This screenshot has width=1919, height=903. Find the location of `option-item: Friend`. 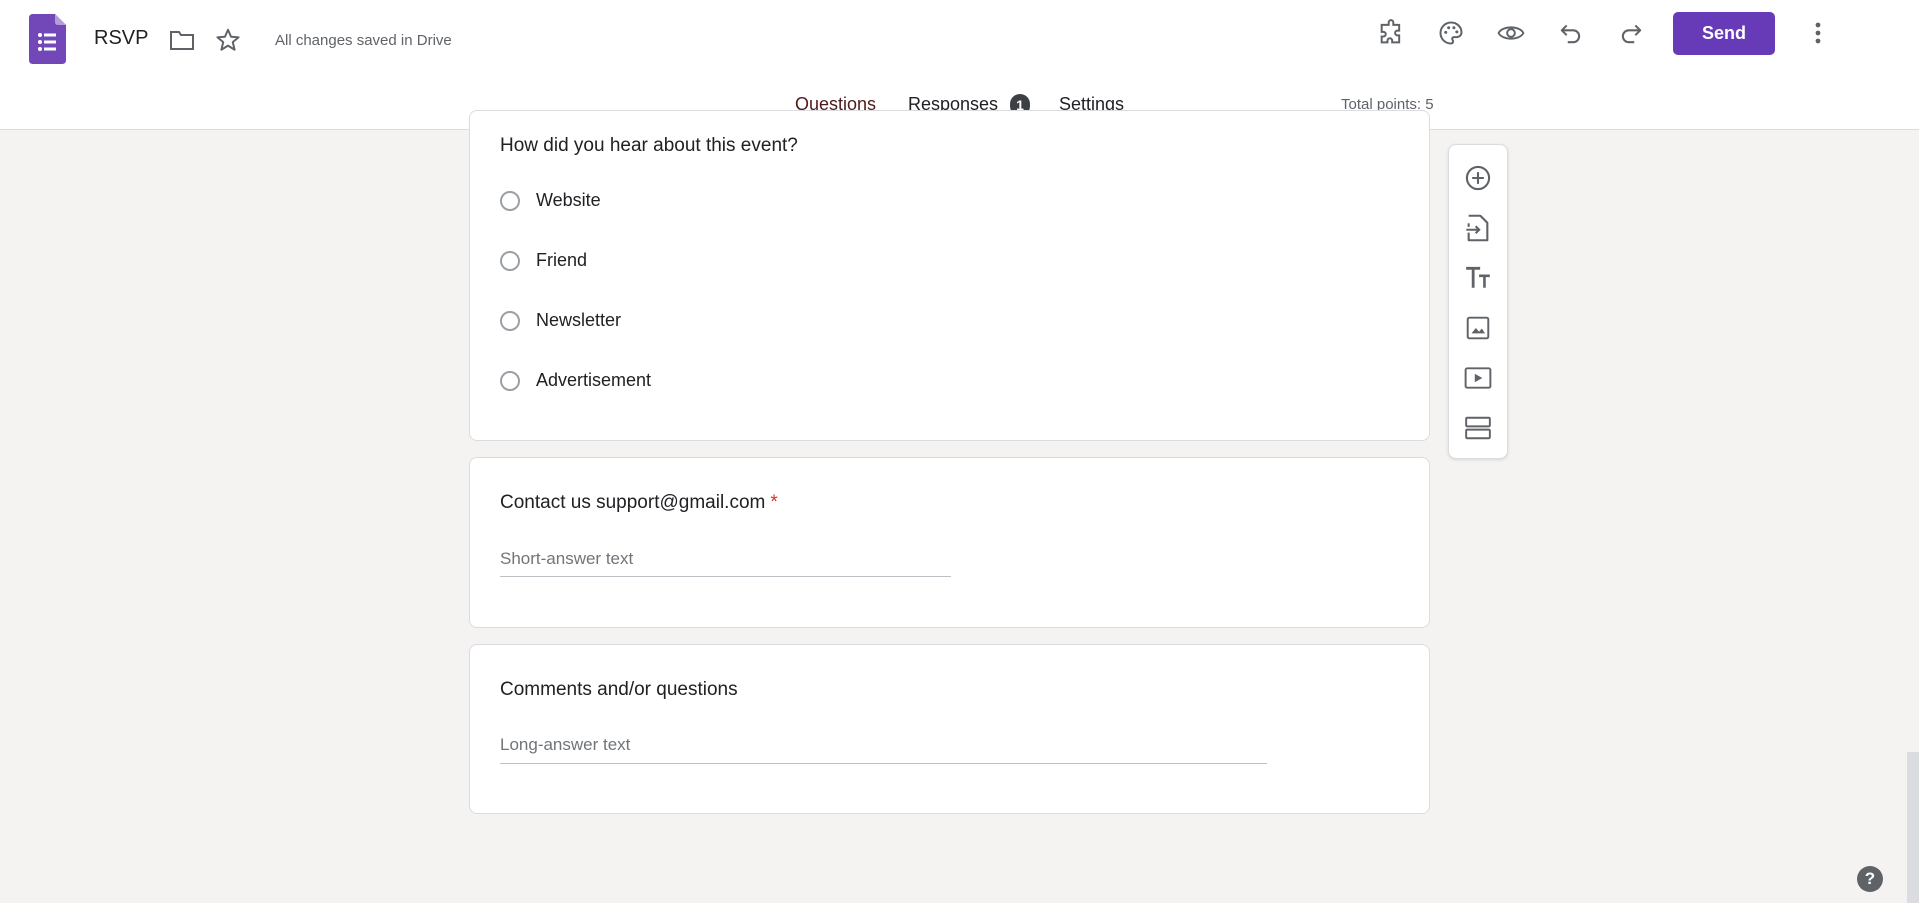

option-item: Friend is located at coordinates (543, 260).